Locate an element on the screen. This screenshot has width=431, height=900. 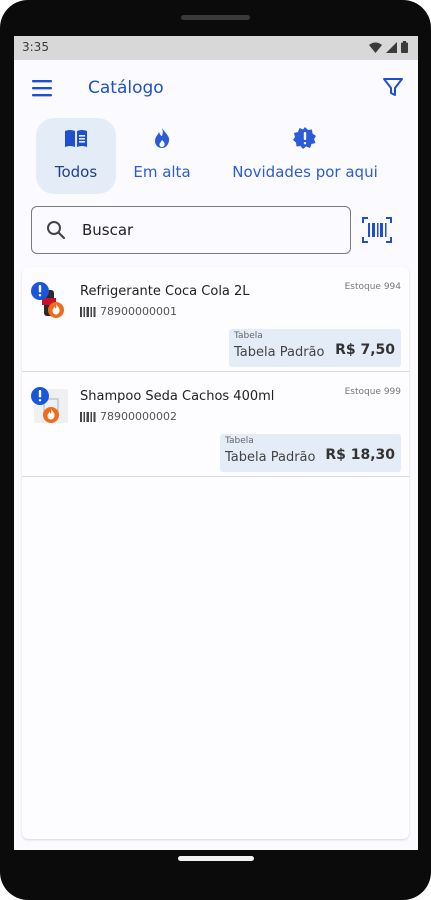
product-code: 78900000001 is located at coordinates (128, 311).